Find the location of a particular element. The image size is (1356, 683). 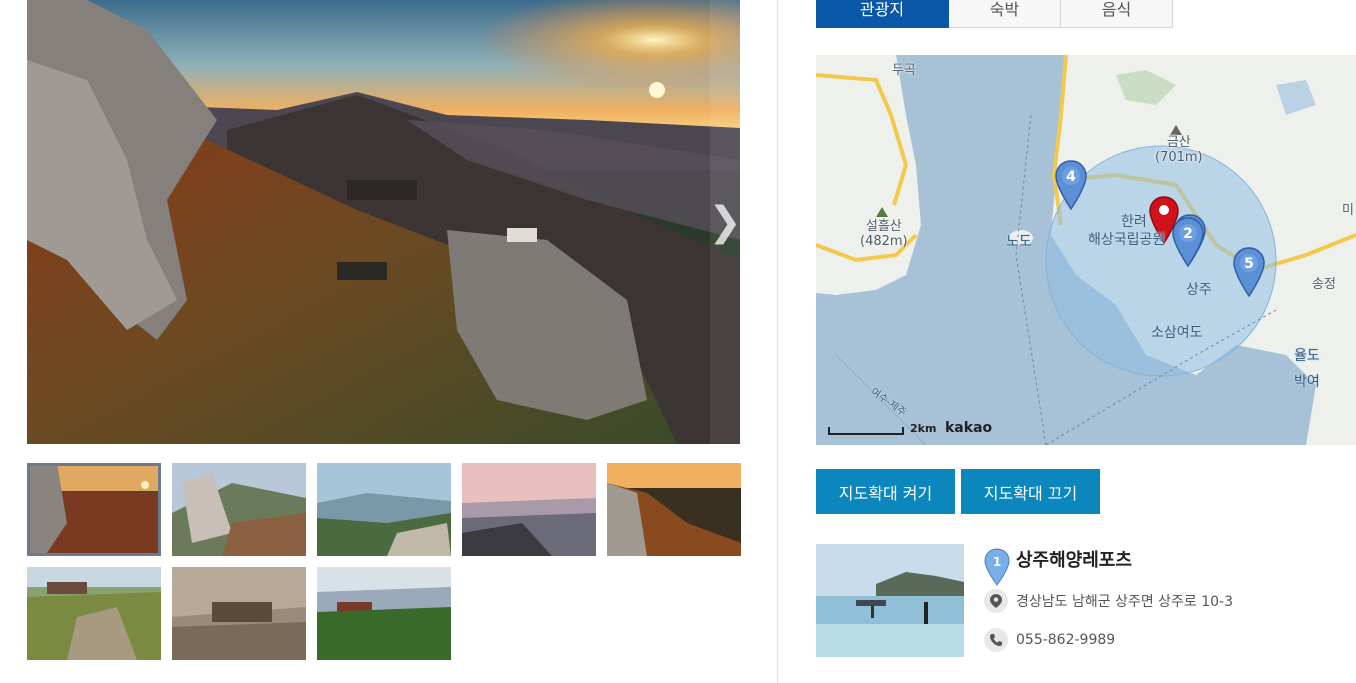

place-marker-1: 1 is located at coordinates (997, 567).